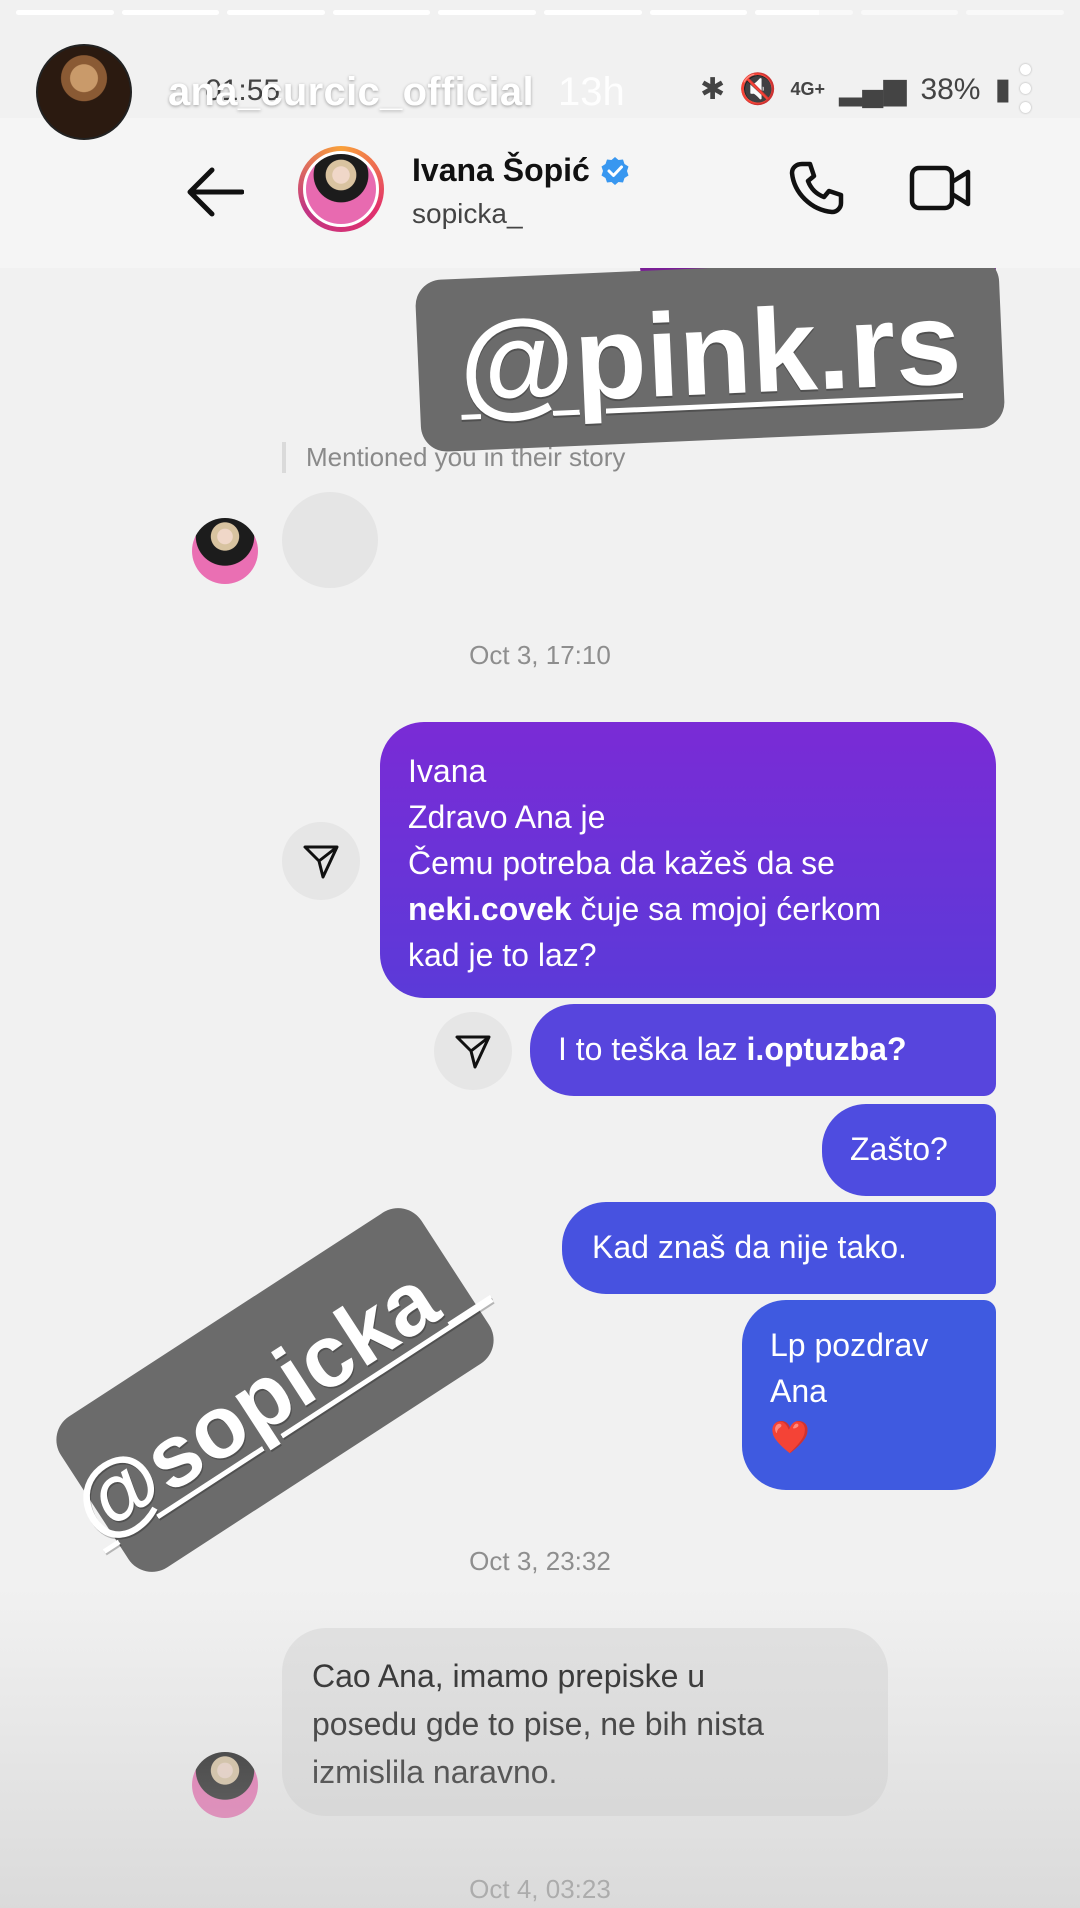 Image resolution: width=1080 pixels, height=1908 pixels. Describe the element at coordinates (826, 1049) in the screenshot. I see `mention-bold: i.optuzba?` at that location.